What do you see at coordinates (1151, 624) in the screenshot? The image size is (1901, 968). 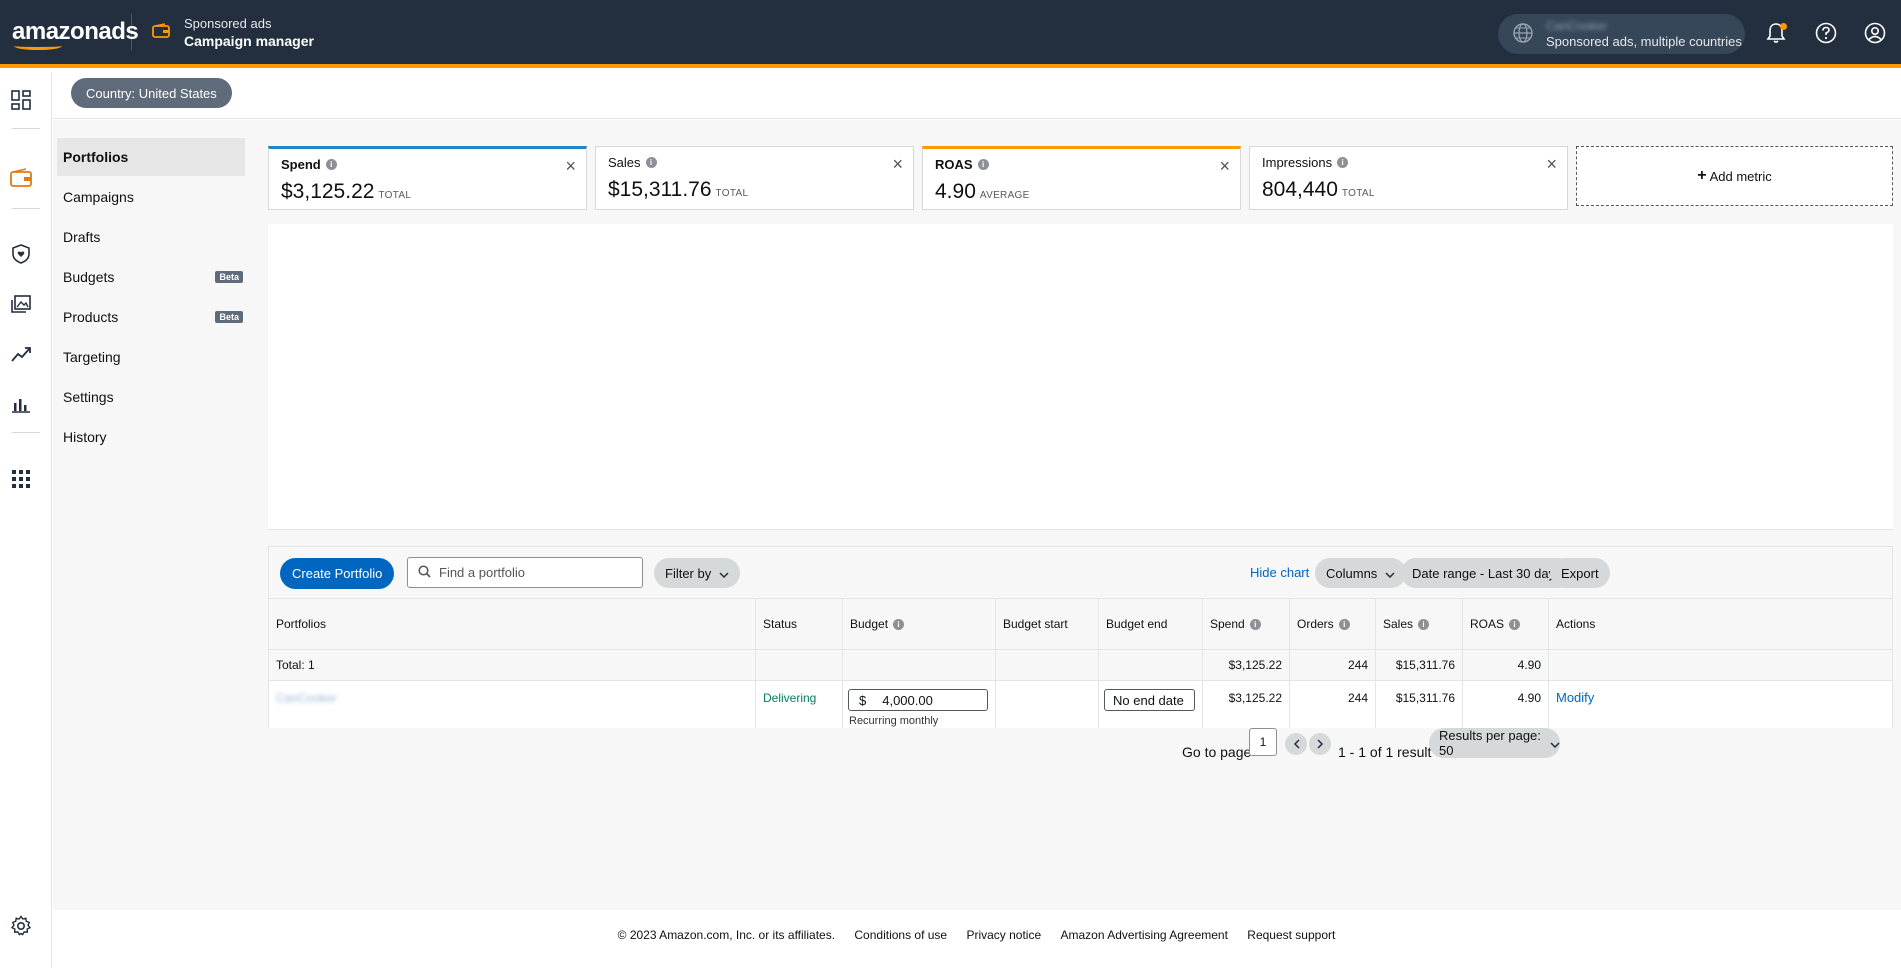 I see `column-header-budget-end: Budget end` at bounding box center [1151, 624].